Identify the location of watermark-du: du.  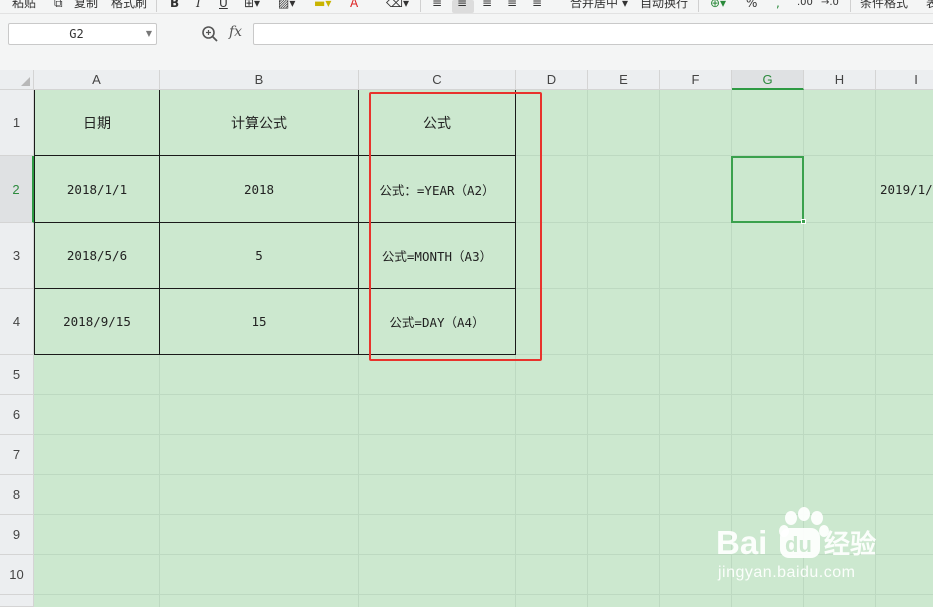
(798, 544).